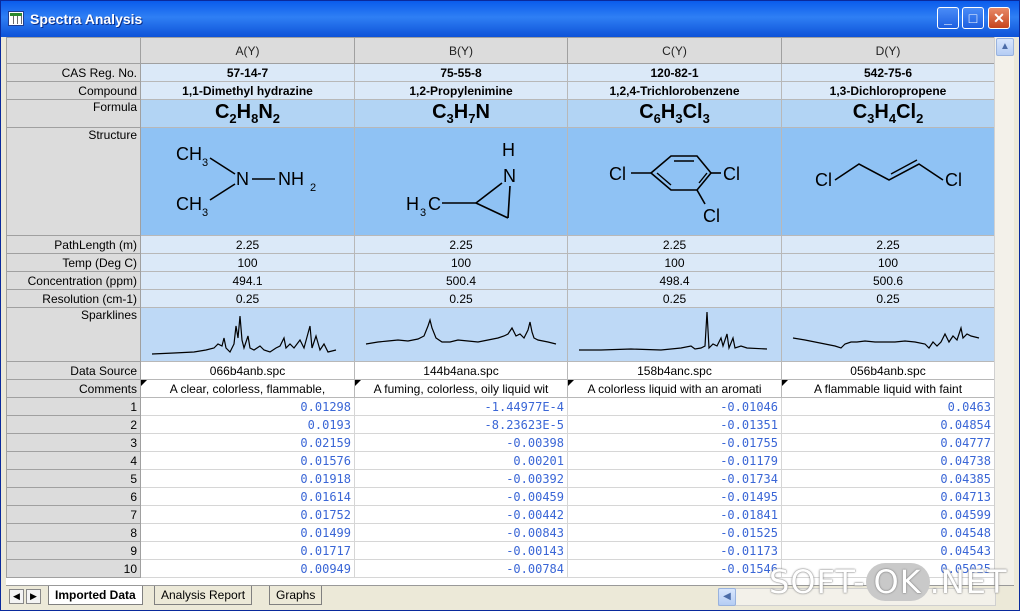  What do you see at coordinates (674, 568) in the screenshot?
I see `data-cell: -0.01546` at bounding box center [674, 568].